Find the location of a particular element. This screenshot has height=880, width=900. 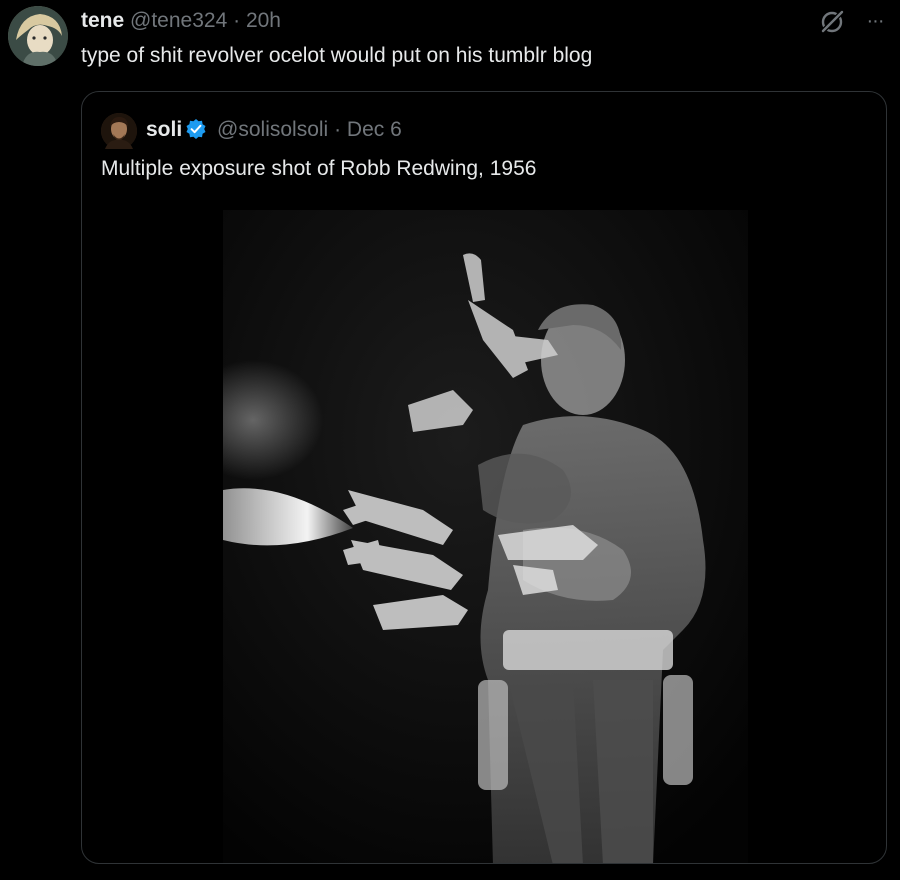

display-name: tene is located at coordinates (102, 20).